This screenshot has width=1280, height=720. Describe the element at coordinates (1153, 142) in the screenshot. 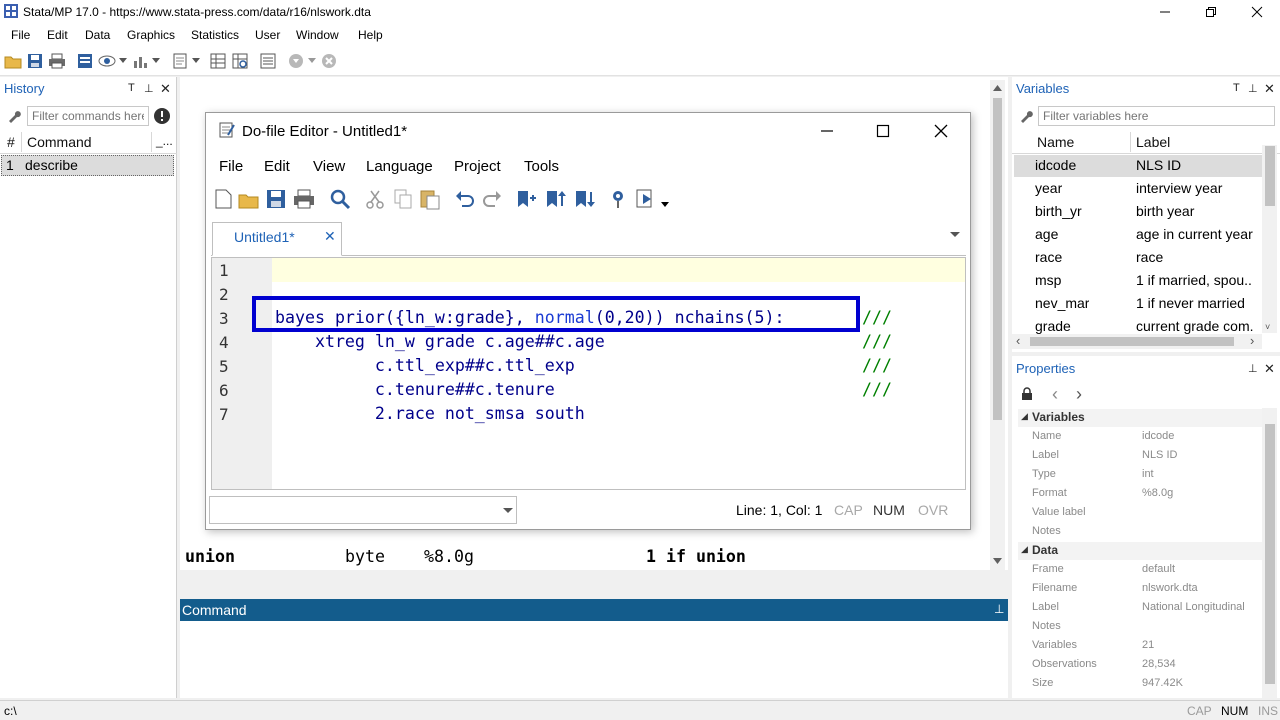

I see `variables-col-label: Label` at that location.